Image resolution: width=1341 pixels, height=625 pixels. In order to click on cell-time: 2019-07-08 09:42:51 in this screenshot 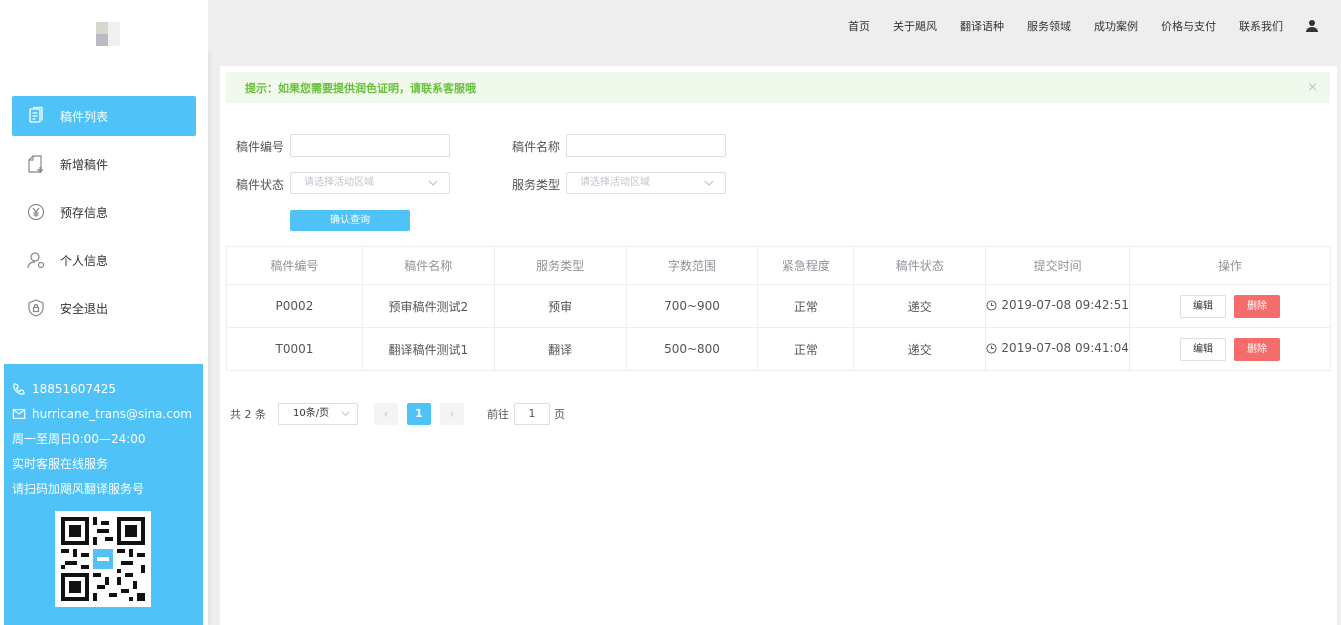, I will do `click(1058, 306)`.